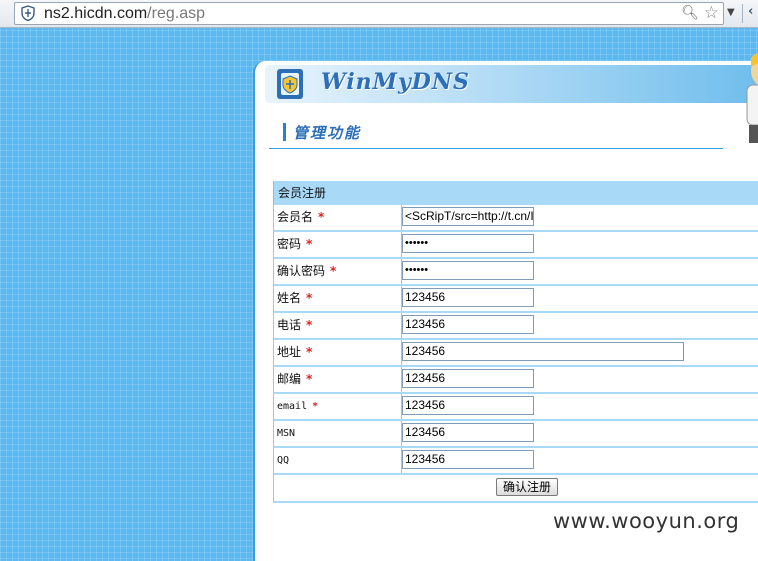 This screenshot has height=561, width=758. What do you see at coordinates (527, 487) in the screenshot?
I see `confirm-register-button: 确认注册` at bounding box center [527, 487].